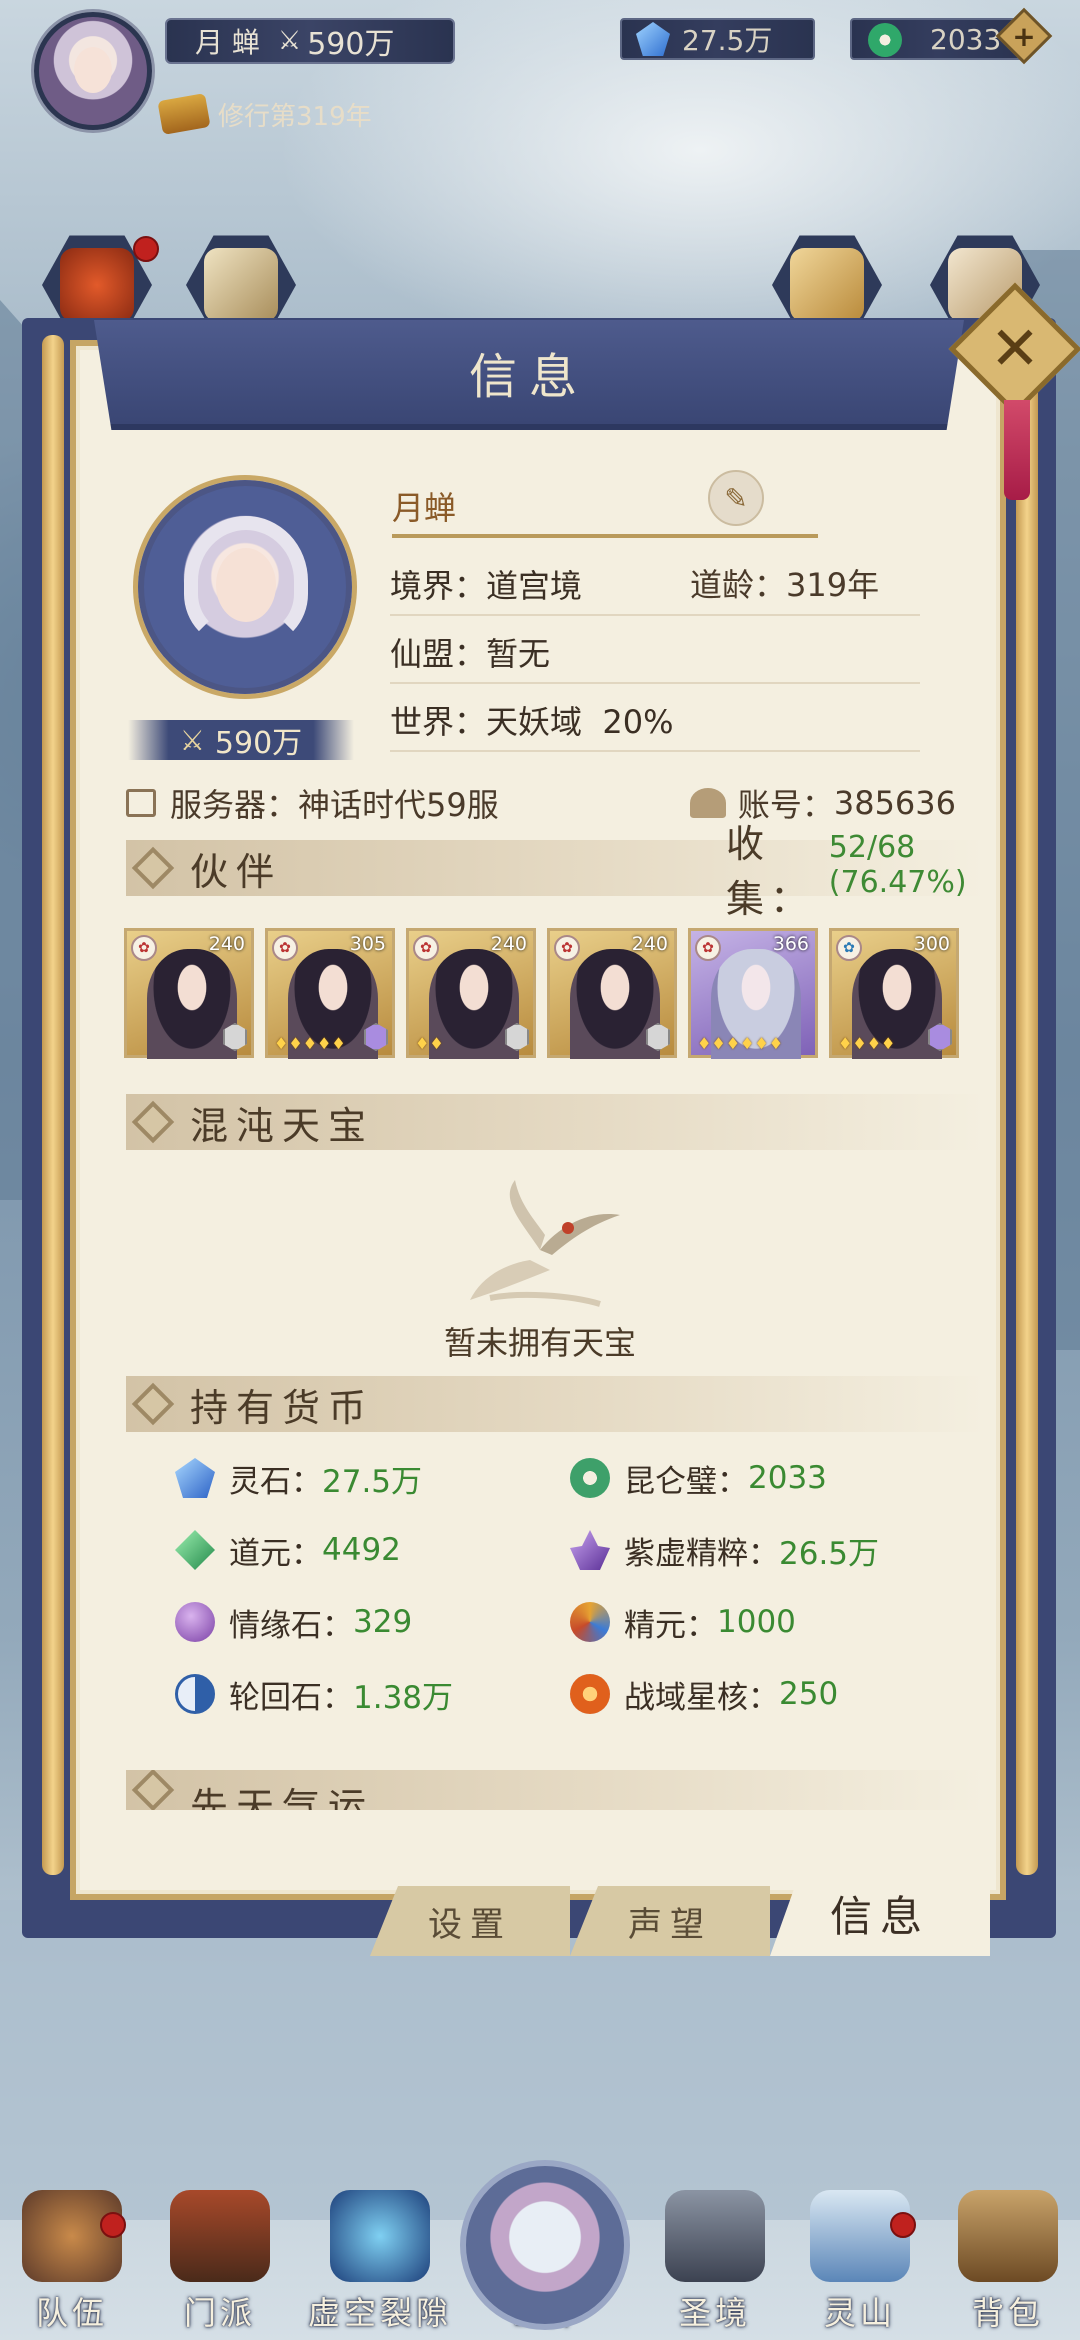  I want to click on player-name-pill: 月 蝉 ⚔ 590万, so click(310, 41).